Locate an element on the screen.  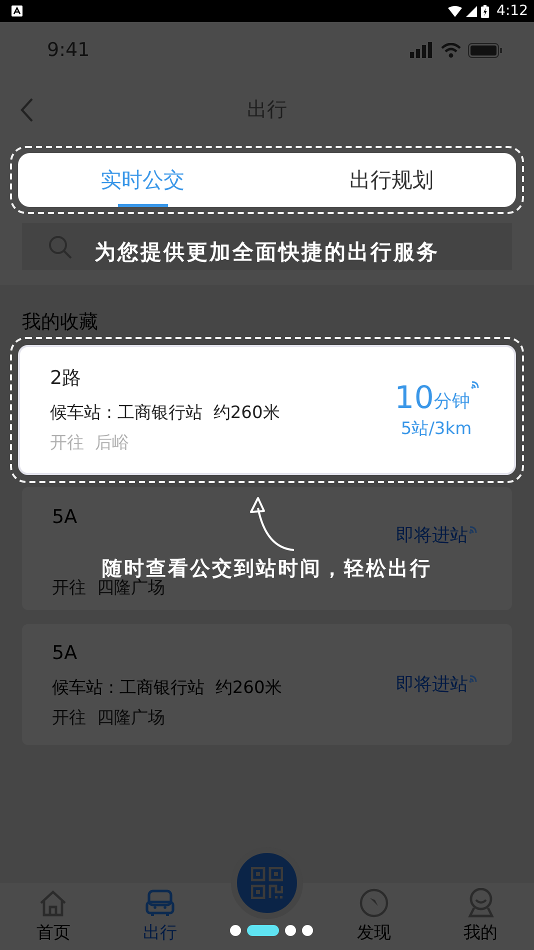
nav-item: 我的 is located at coordinates (480, 916).